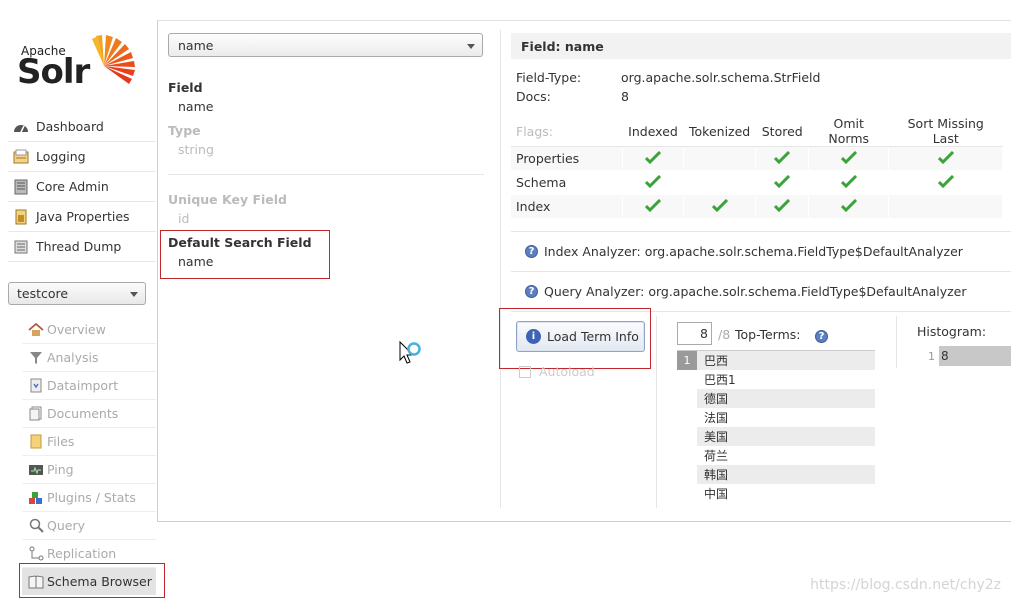 This screenshot has width=1011, height=603. Describe the element at coordinates (776, 493) in the screenshot. I see `term-row: 中国` at that location.